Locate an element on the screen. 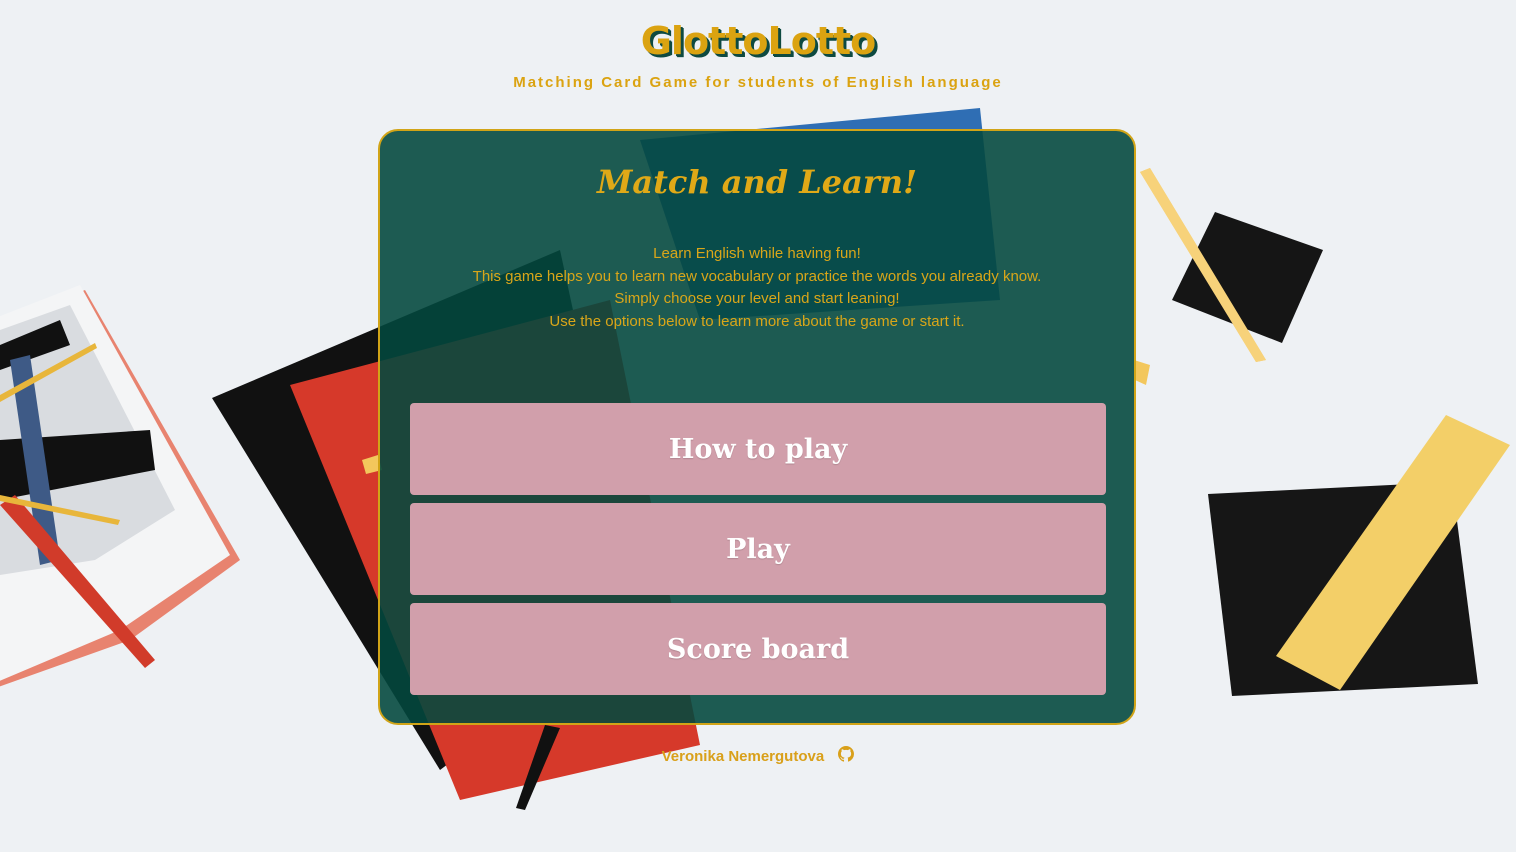  play-button: Play is located at coordinates (758, 549).